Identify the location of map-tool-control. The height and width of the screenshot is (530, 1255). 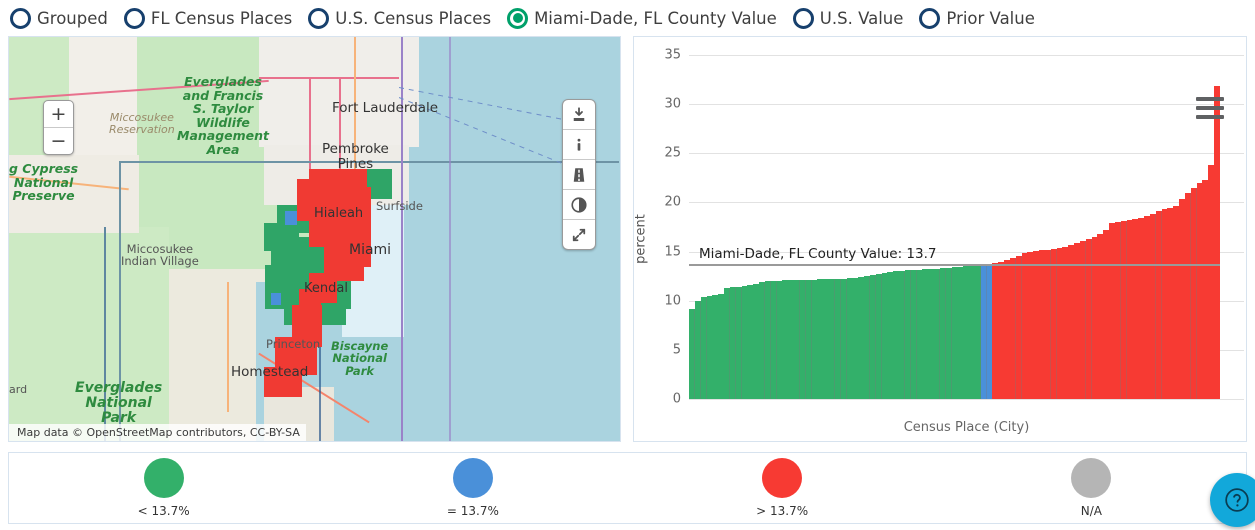
(579, 174).